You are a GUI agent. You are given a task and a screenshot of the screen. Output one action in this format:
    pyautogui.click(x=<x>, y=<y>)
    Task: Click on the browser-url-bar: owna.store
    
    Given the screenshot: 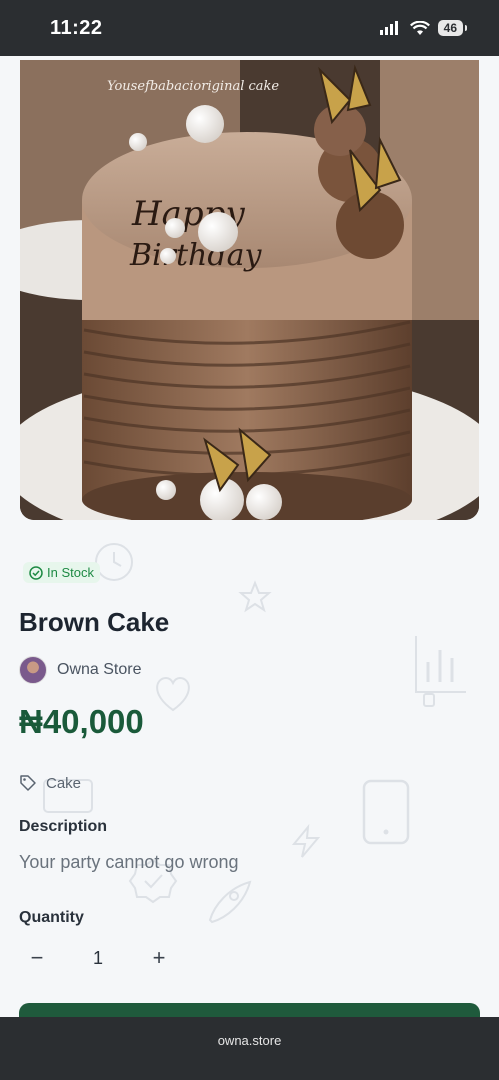 What is the action you would take?
    pyautogui.click(x=249, y=1048)
    